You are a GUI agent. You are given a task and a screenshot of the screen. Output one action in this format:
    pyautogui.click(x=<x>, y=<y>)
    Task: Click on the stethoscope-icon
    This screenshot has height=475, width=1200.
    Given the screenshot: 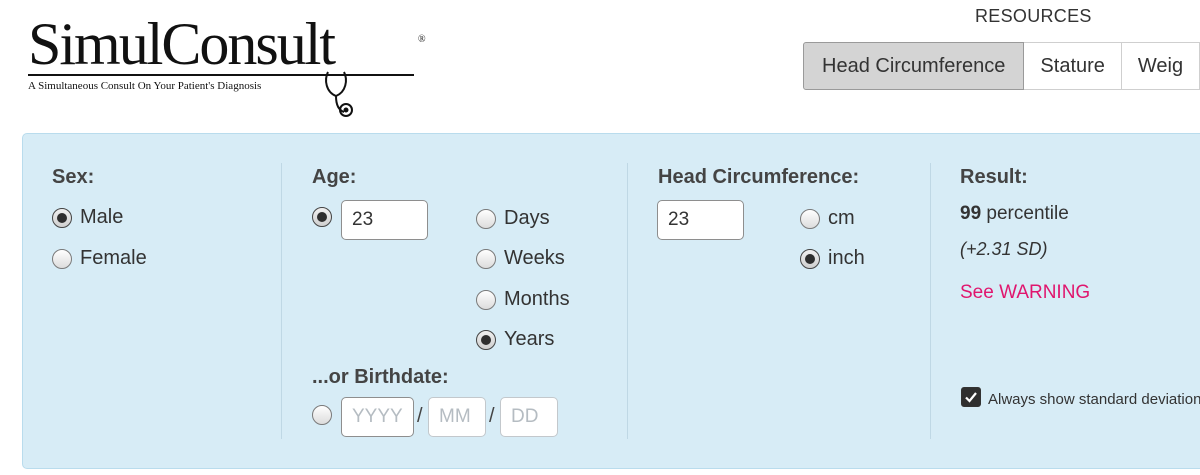 What is the action you would take?
    pyautogui.click(x=339, y=94)
    